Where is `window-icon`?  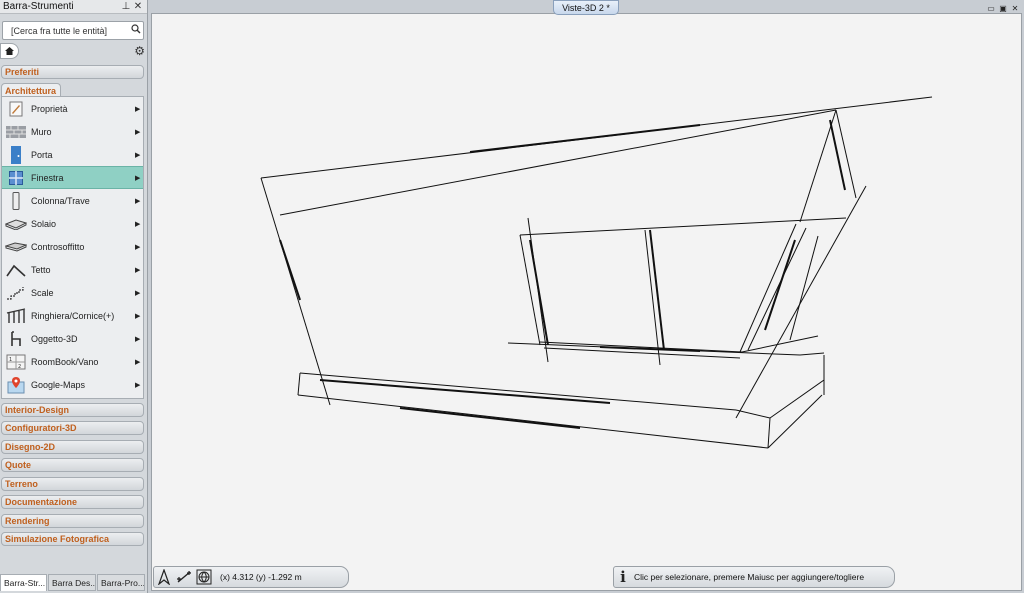
window-icon is located at coordinates (16, 178).